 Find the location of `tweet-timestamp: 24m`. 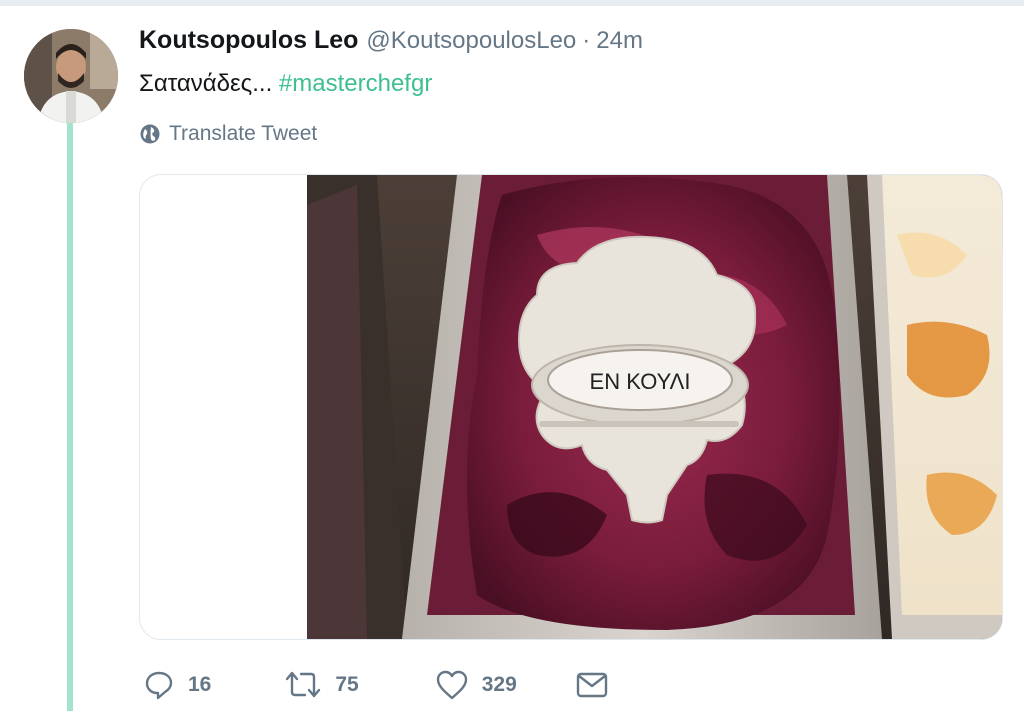

tweet-timestamp: 24m is located at coordinates (619, 41).